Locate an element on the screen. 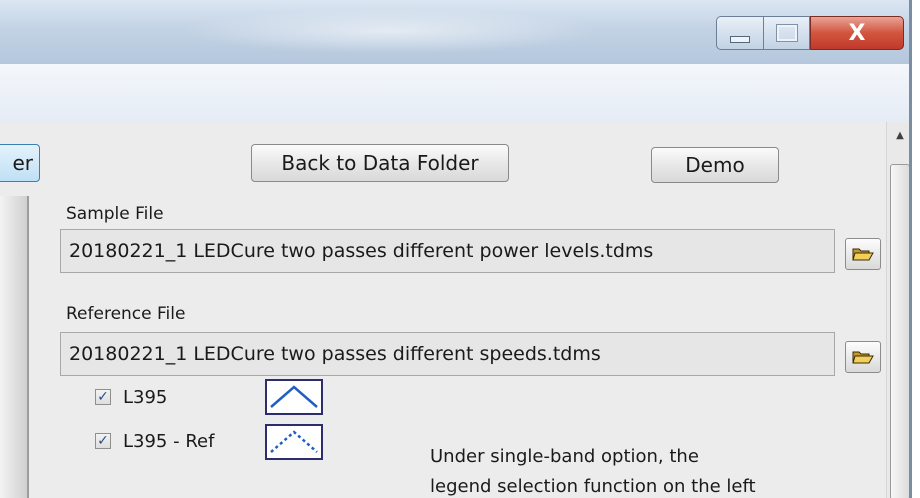  back-to-data-folder-label: Back to Data Folder is located at coordinates (380, 163).